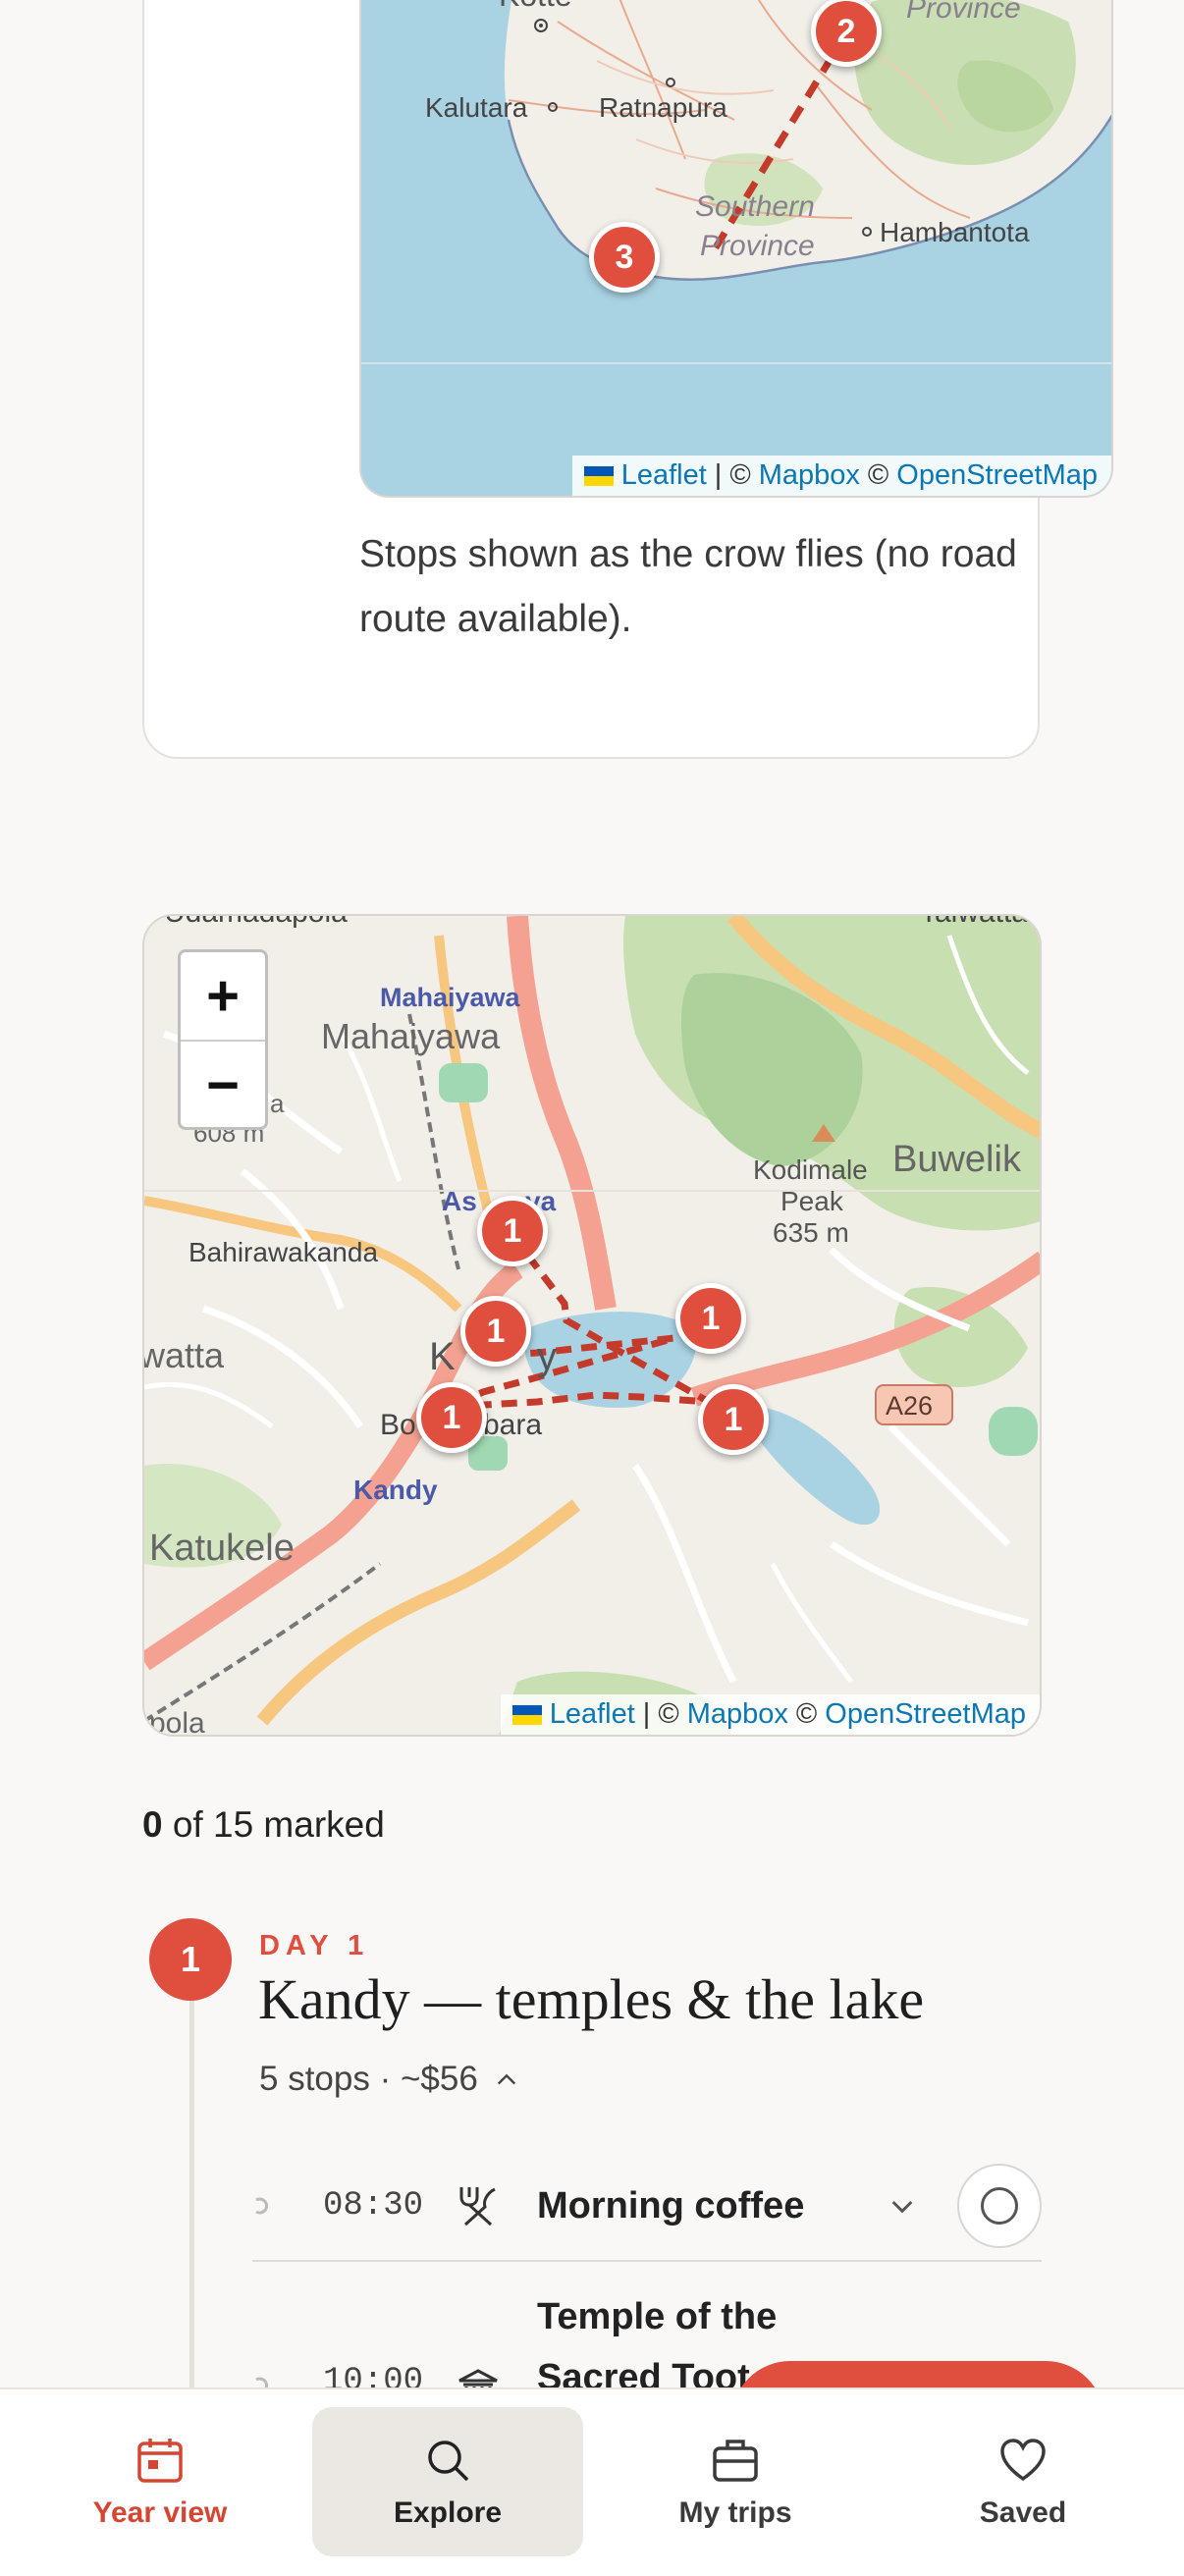 This screenshot has width=1184, height=2576. What do you see at coordinates (812, 1201) in the screenshot?
I see `map-label-peak: Peak` at bounding box center [812, 1201].